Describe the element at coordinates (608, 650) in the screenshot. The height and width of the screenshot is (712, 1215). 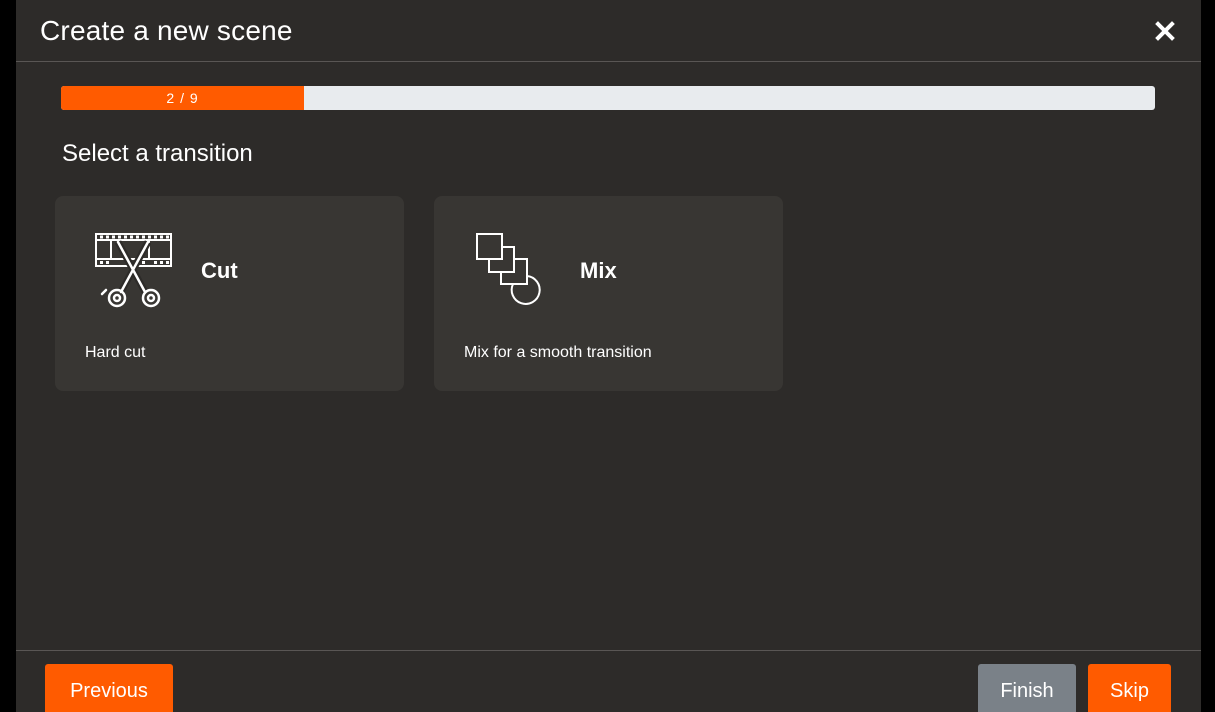
I see `footer-divider` at that location.